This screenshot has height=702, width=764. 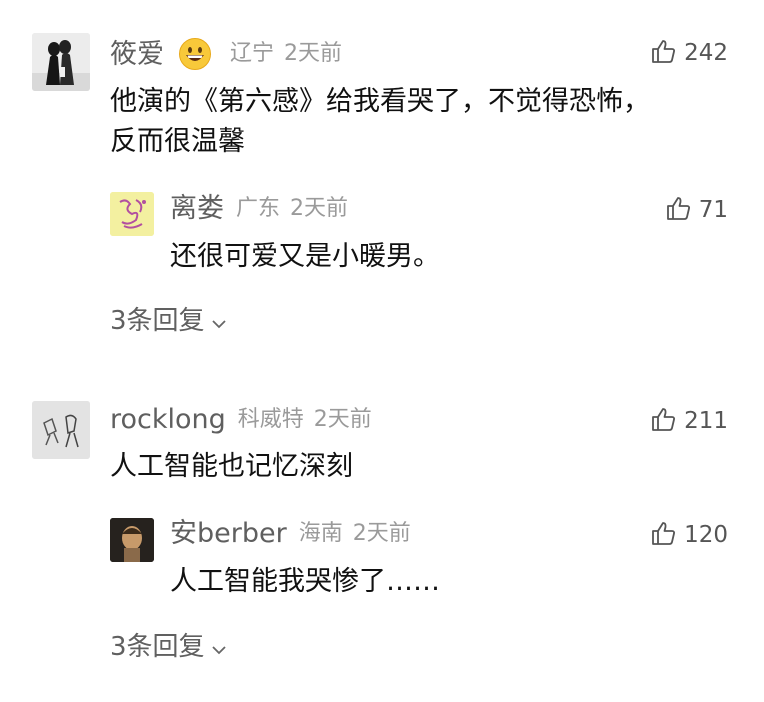 I want to click on like-count: 242, so click(x=706, y=53).